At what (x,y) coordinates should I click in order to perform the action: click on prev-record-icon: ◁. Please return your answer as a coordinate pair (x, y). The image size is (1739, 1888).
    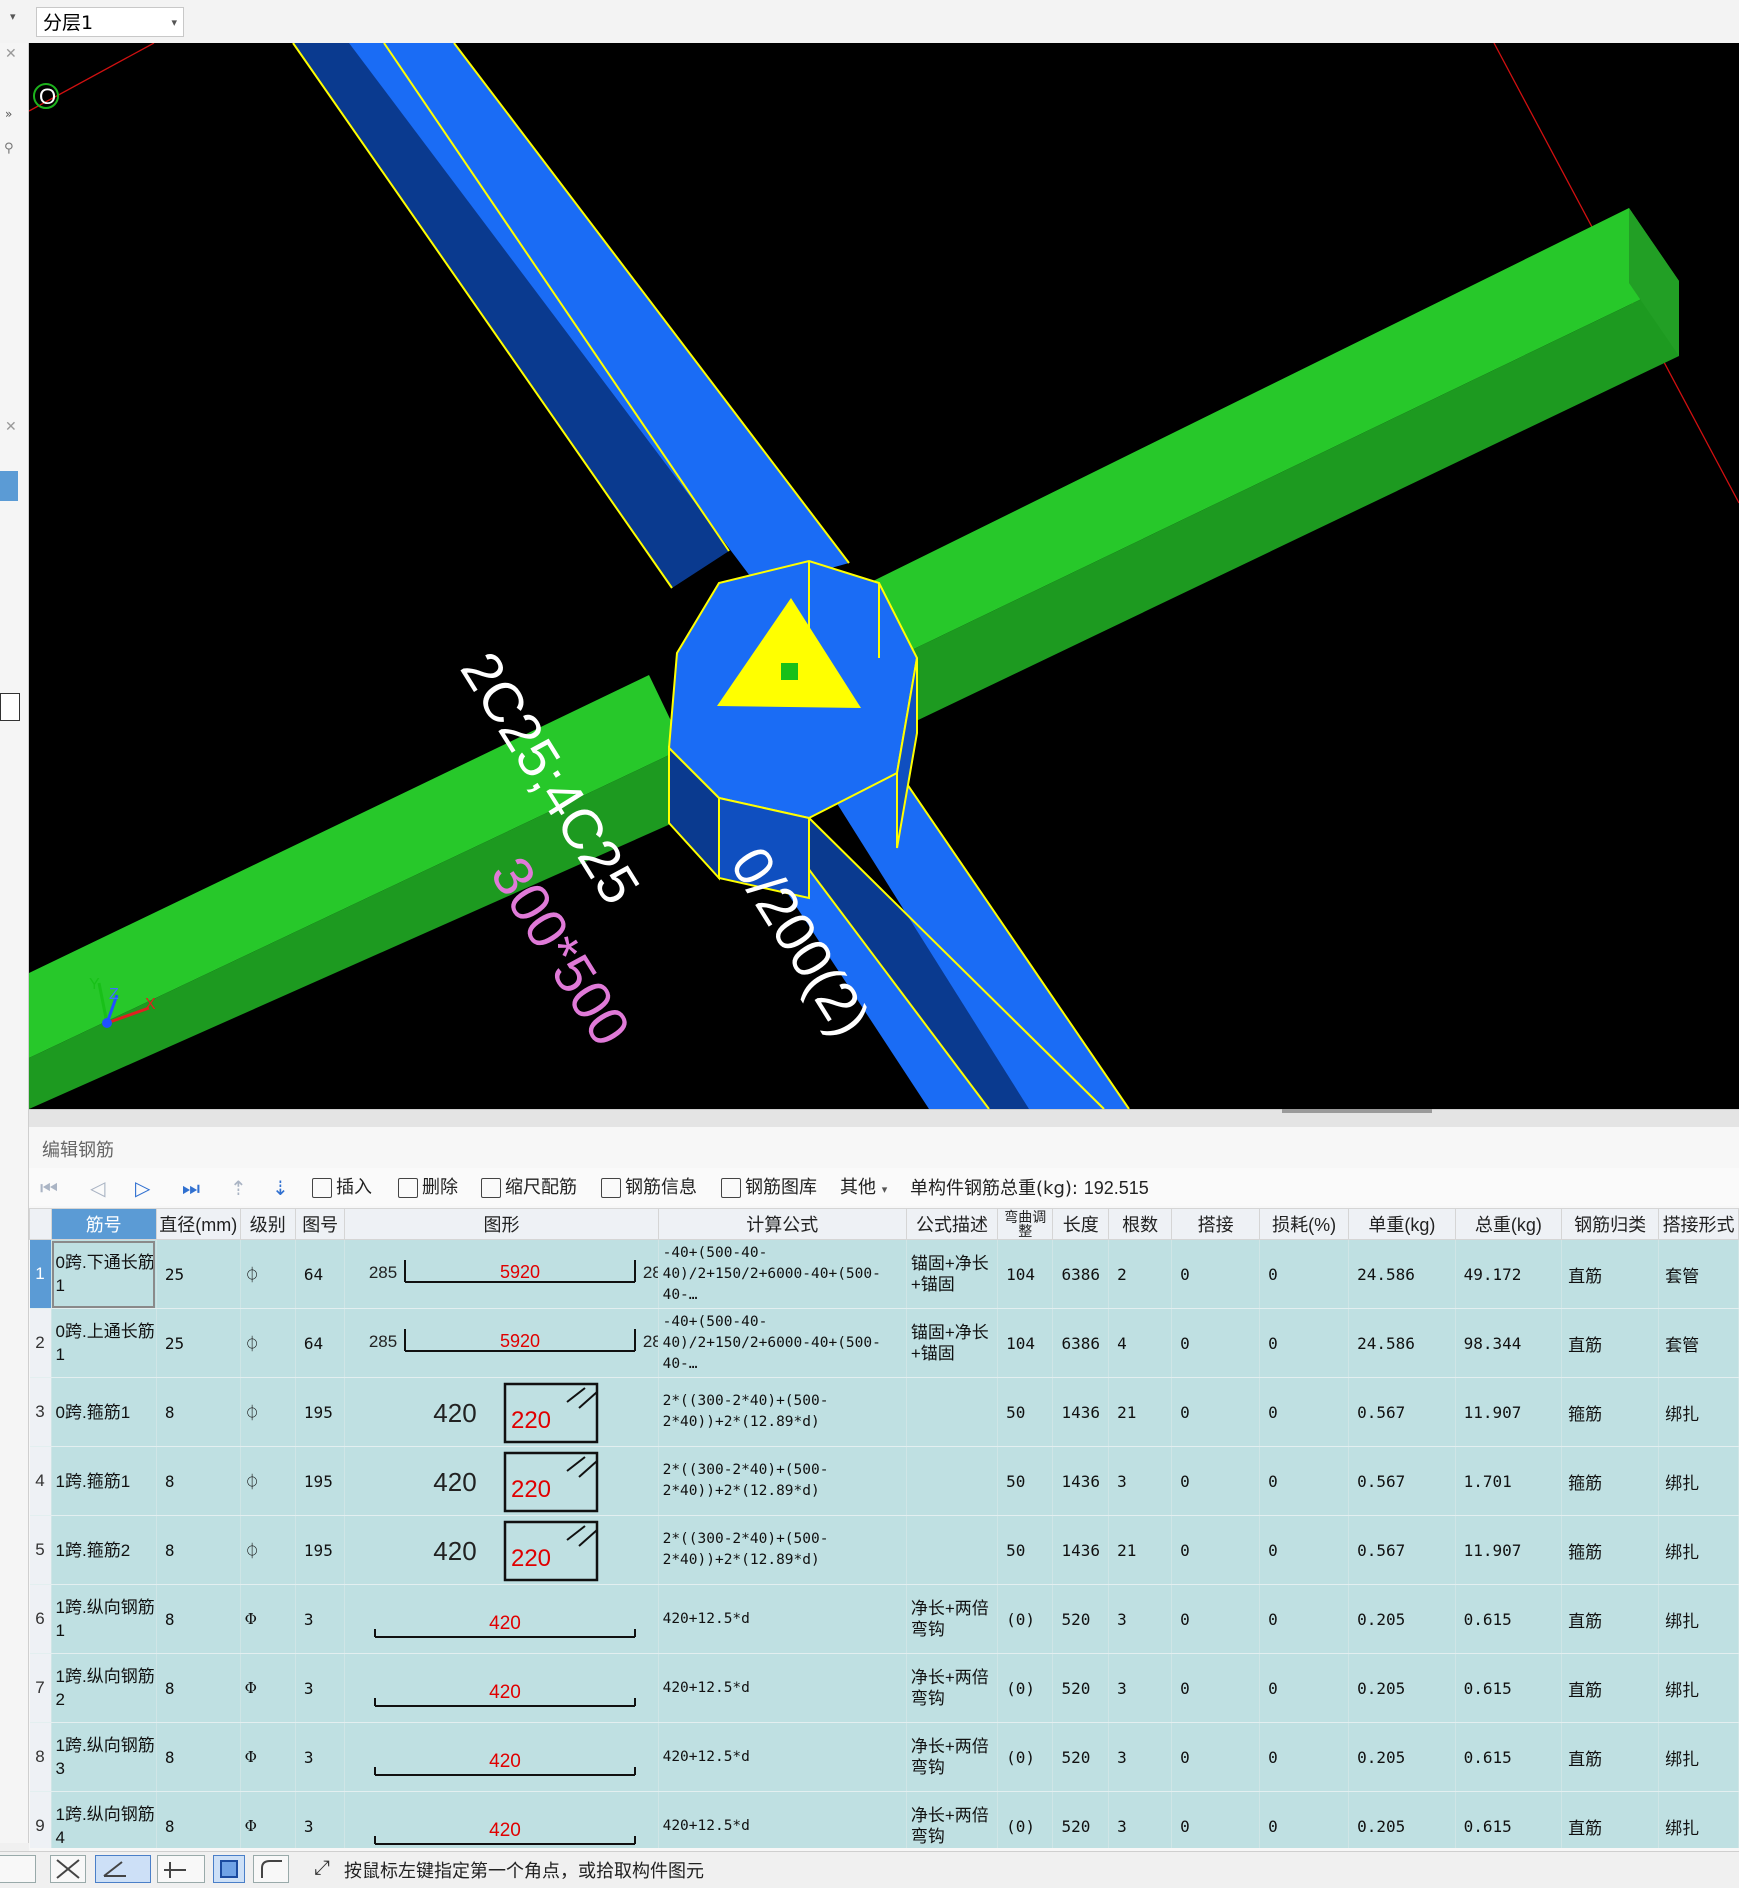
    Looking at the image, I should click on (97, 1188).